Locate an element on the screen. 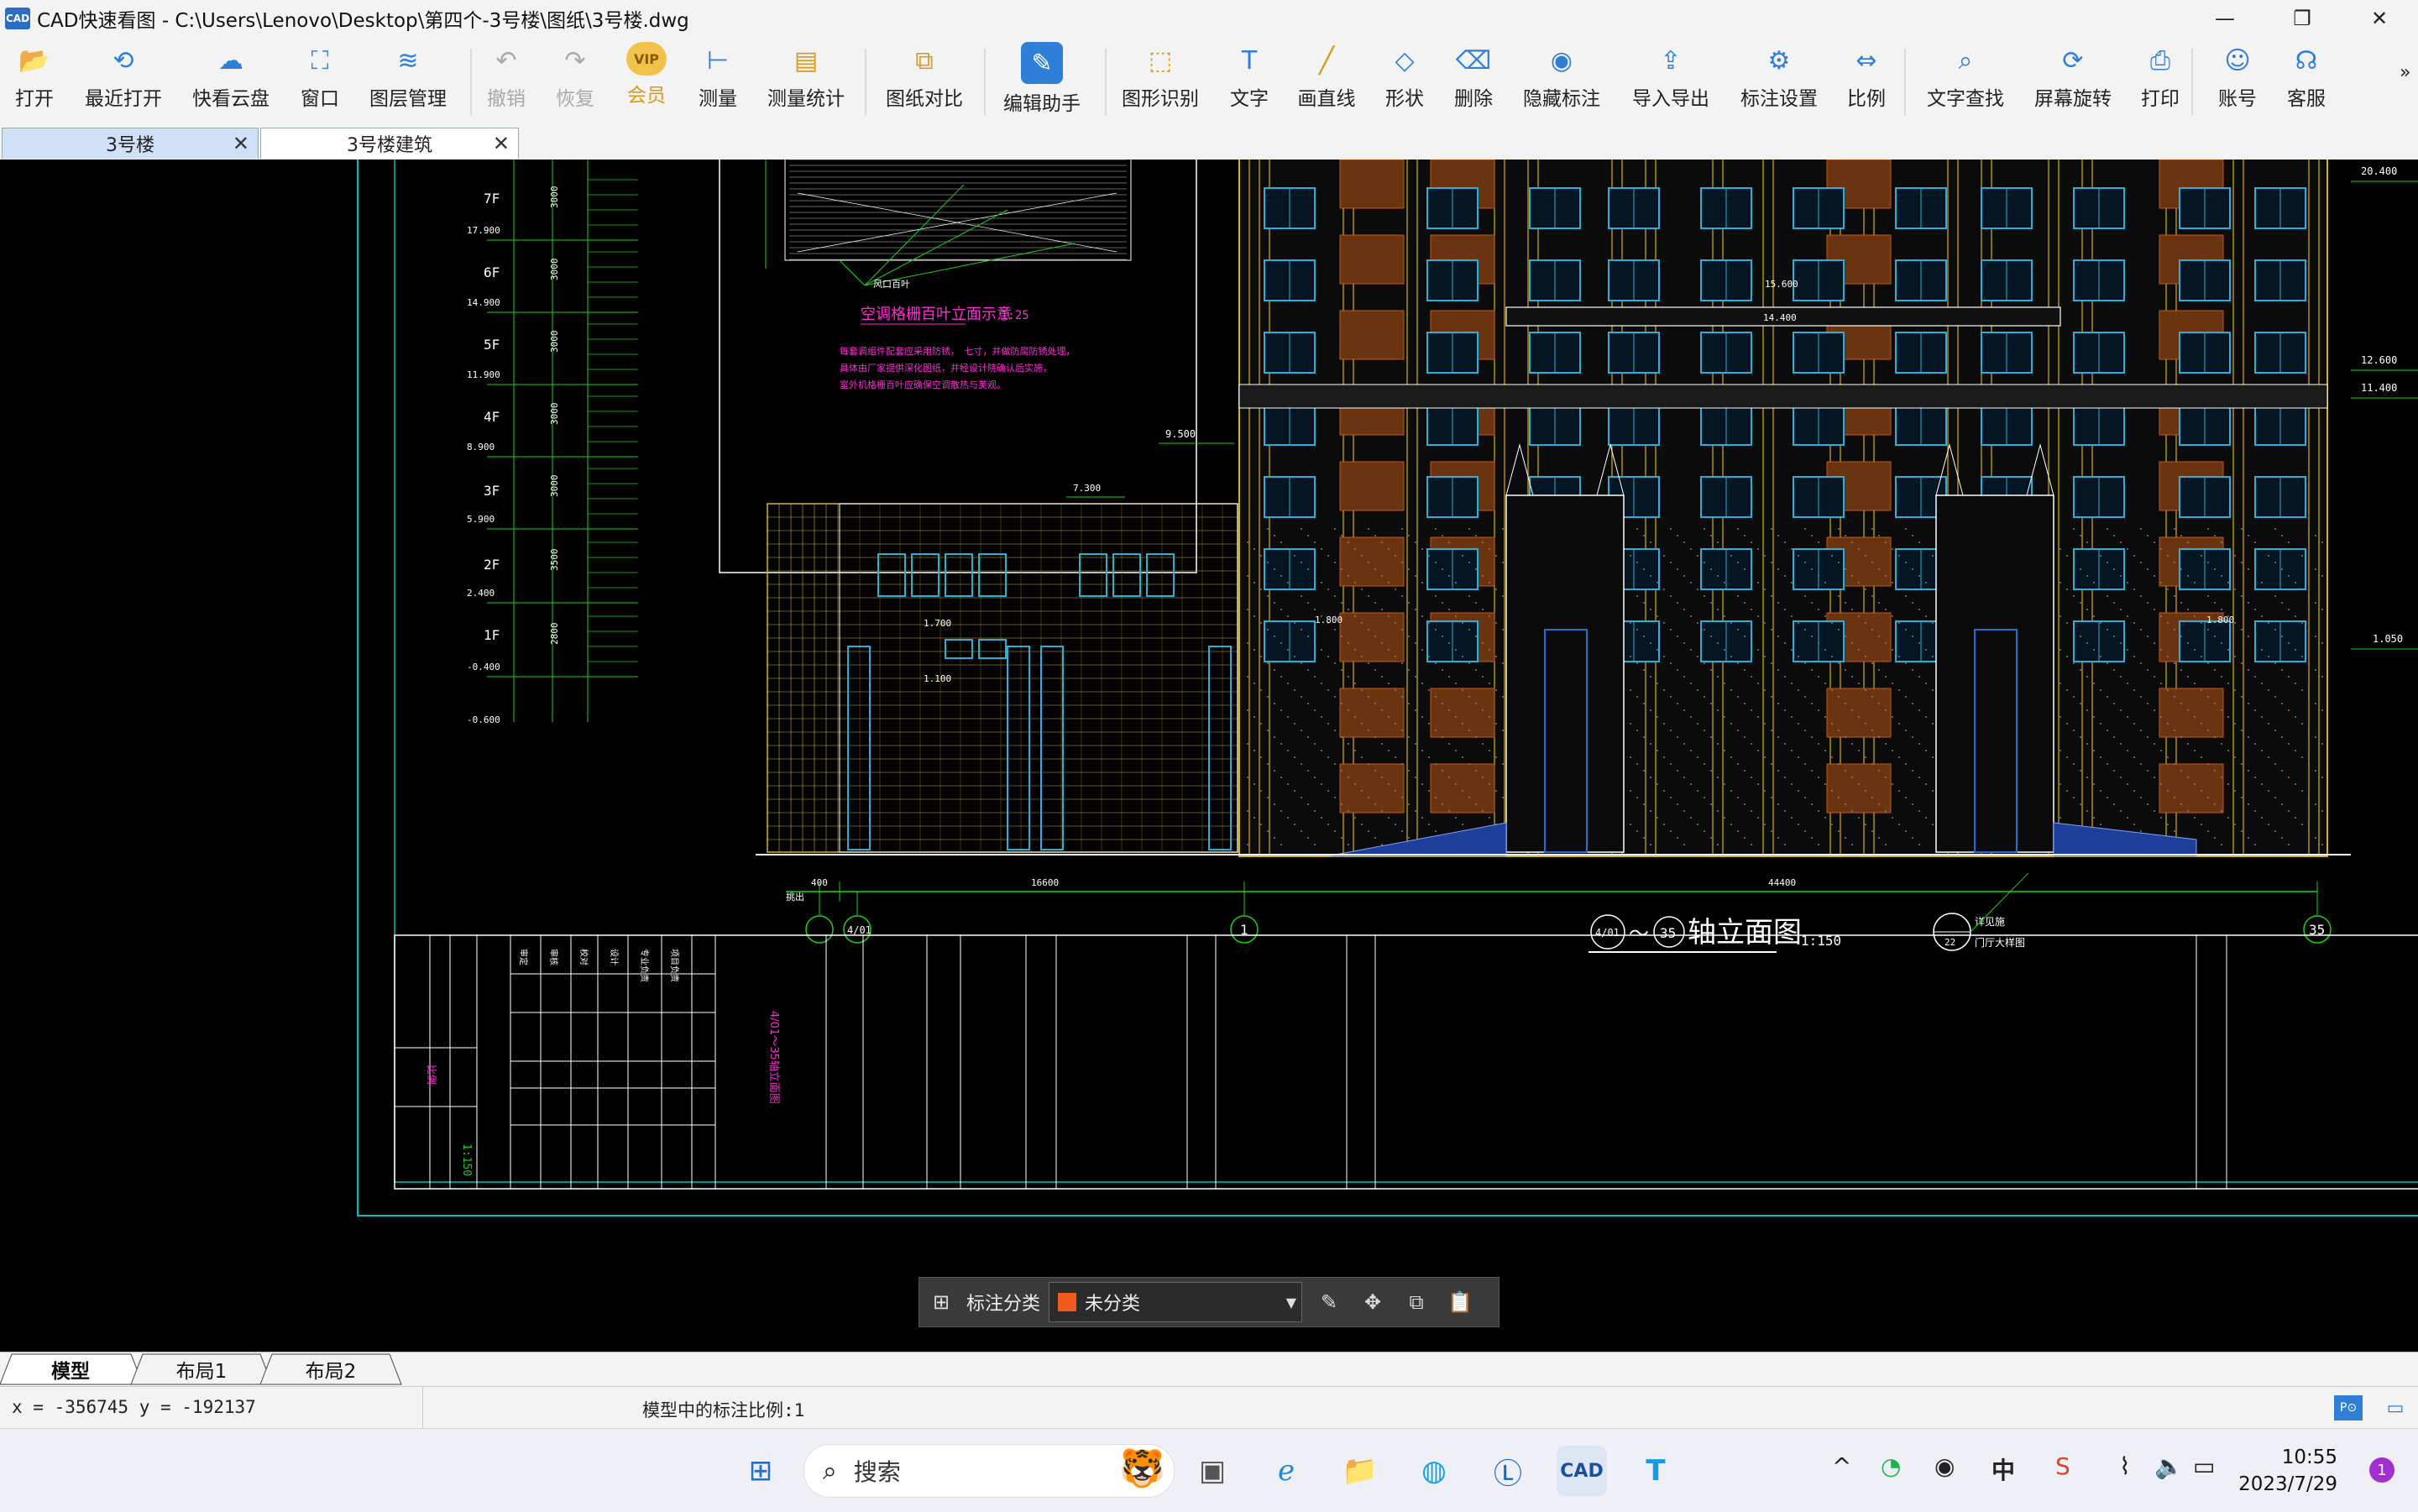  cad-viewer-taskbar-icon: CAD is located at coordinates (1582, 1471).